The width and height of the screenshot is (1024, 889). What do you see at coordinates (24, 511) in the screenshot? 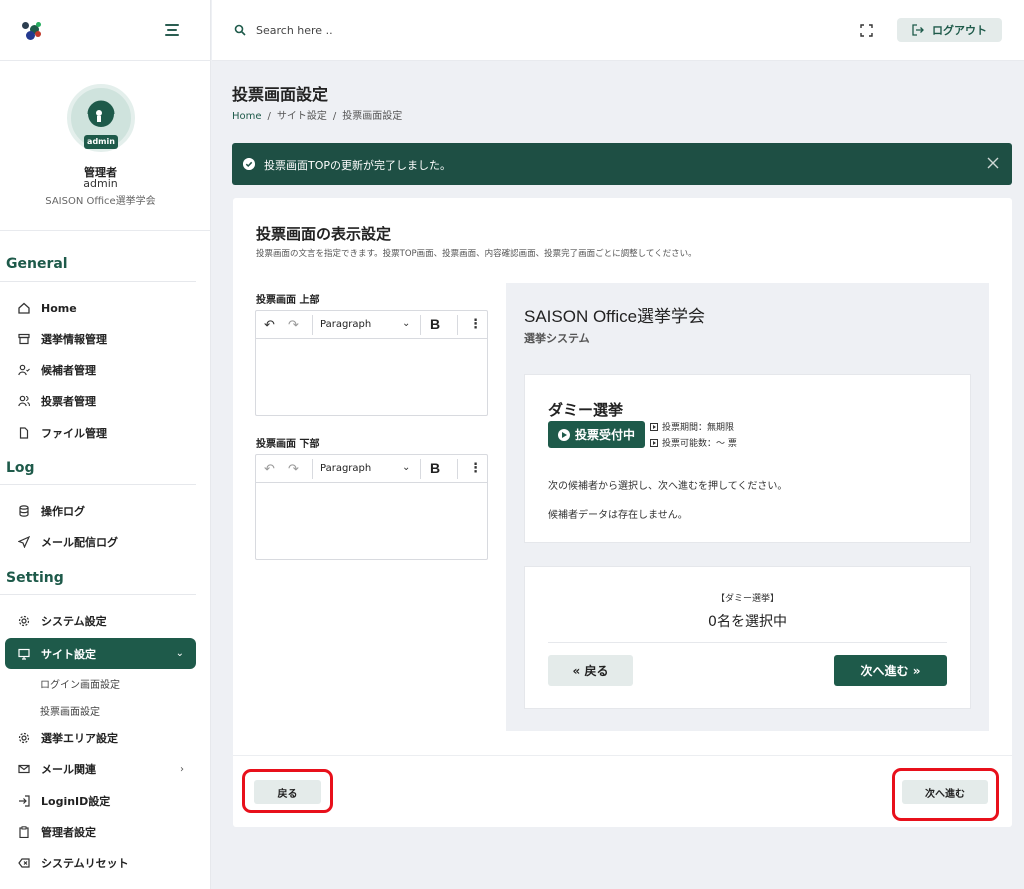
I see `database-icon` at bounding box center [24, 511].